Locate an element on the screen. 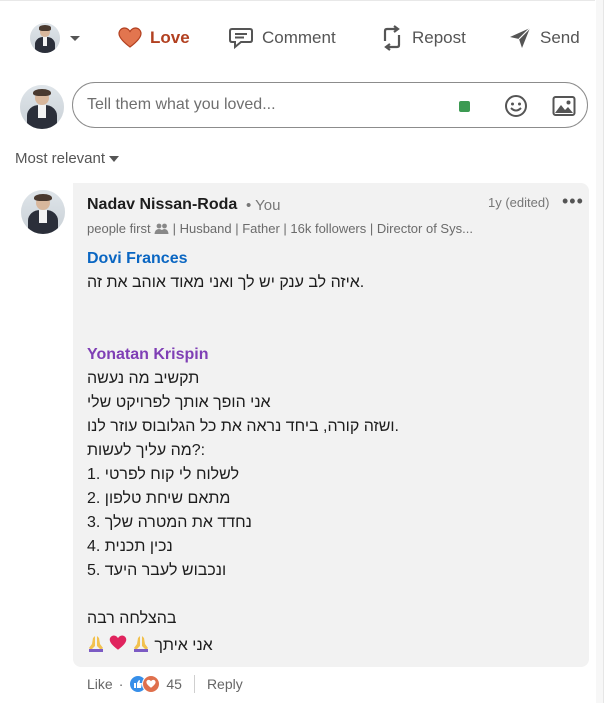 The width and height of the screenshot is (610, 703). mention-link: Yonatan Krispin is located at coordinates (148, 355).